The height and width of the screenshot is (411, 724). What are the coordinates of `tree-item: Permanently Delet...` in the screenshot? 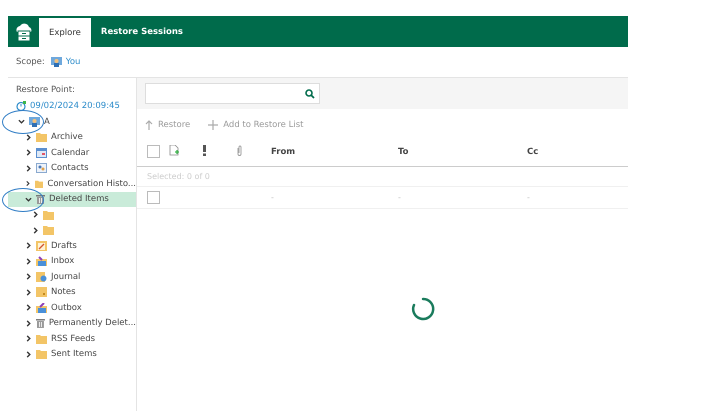 It's located at (72, 323).